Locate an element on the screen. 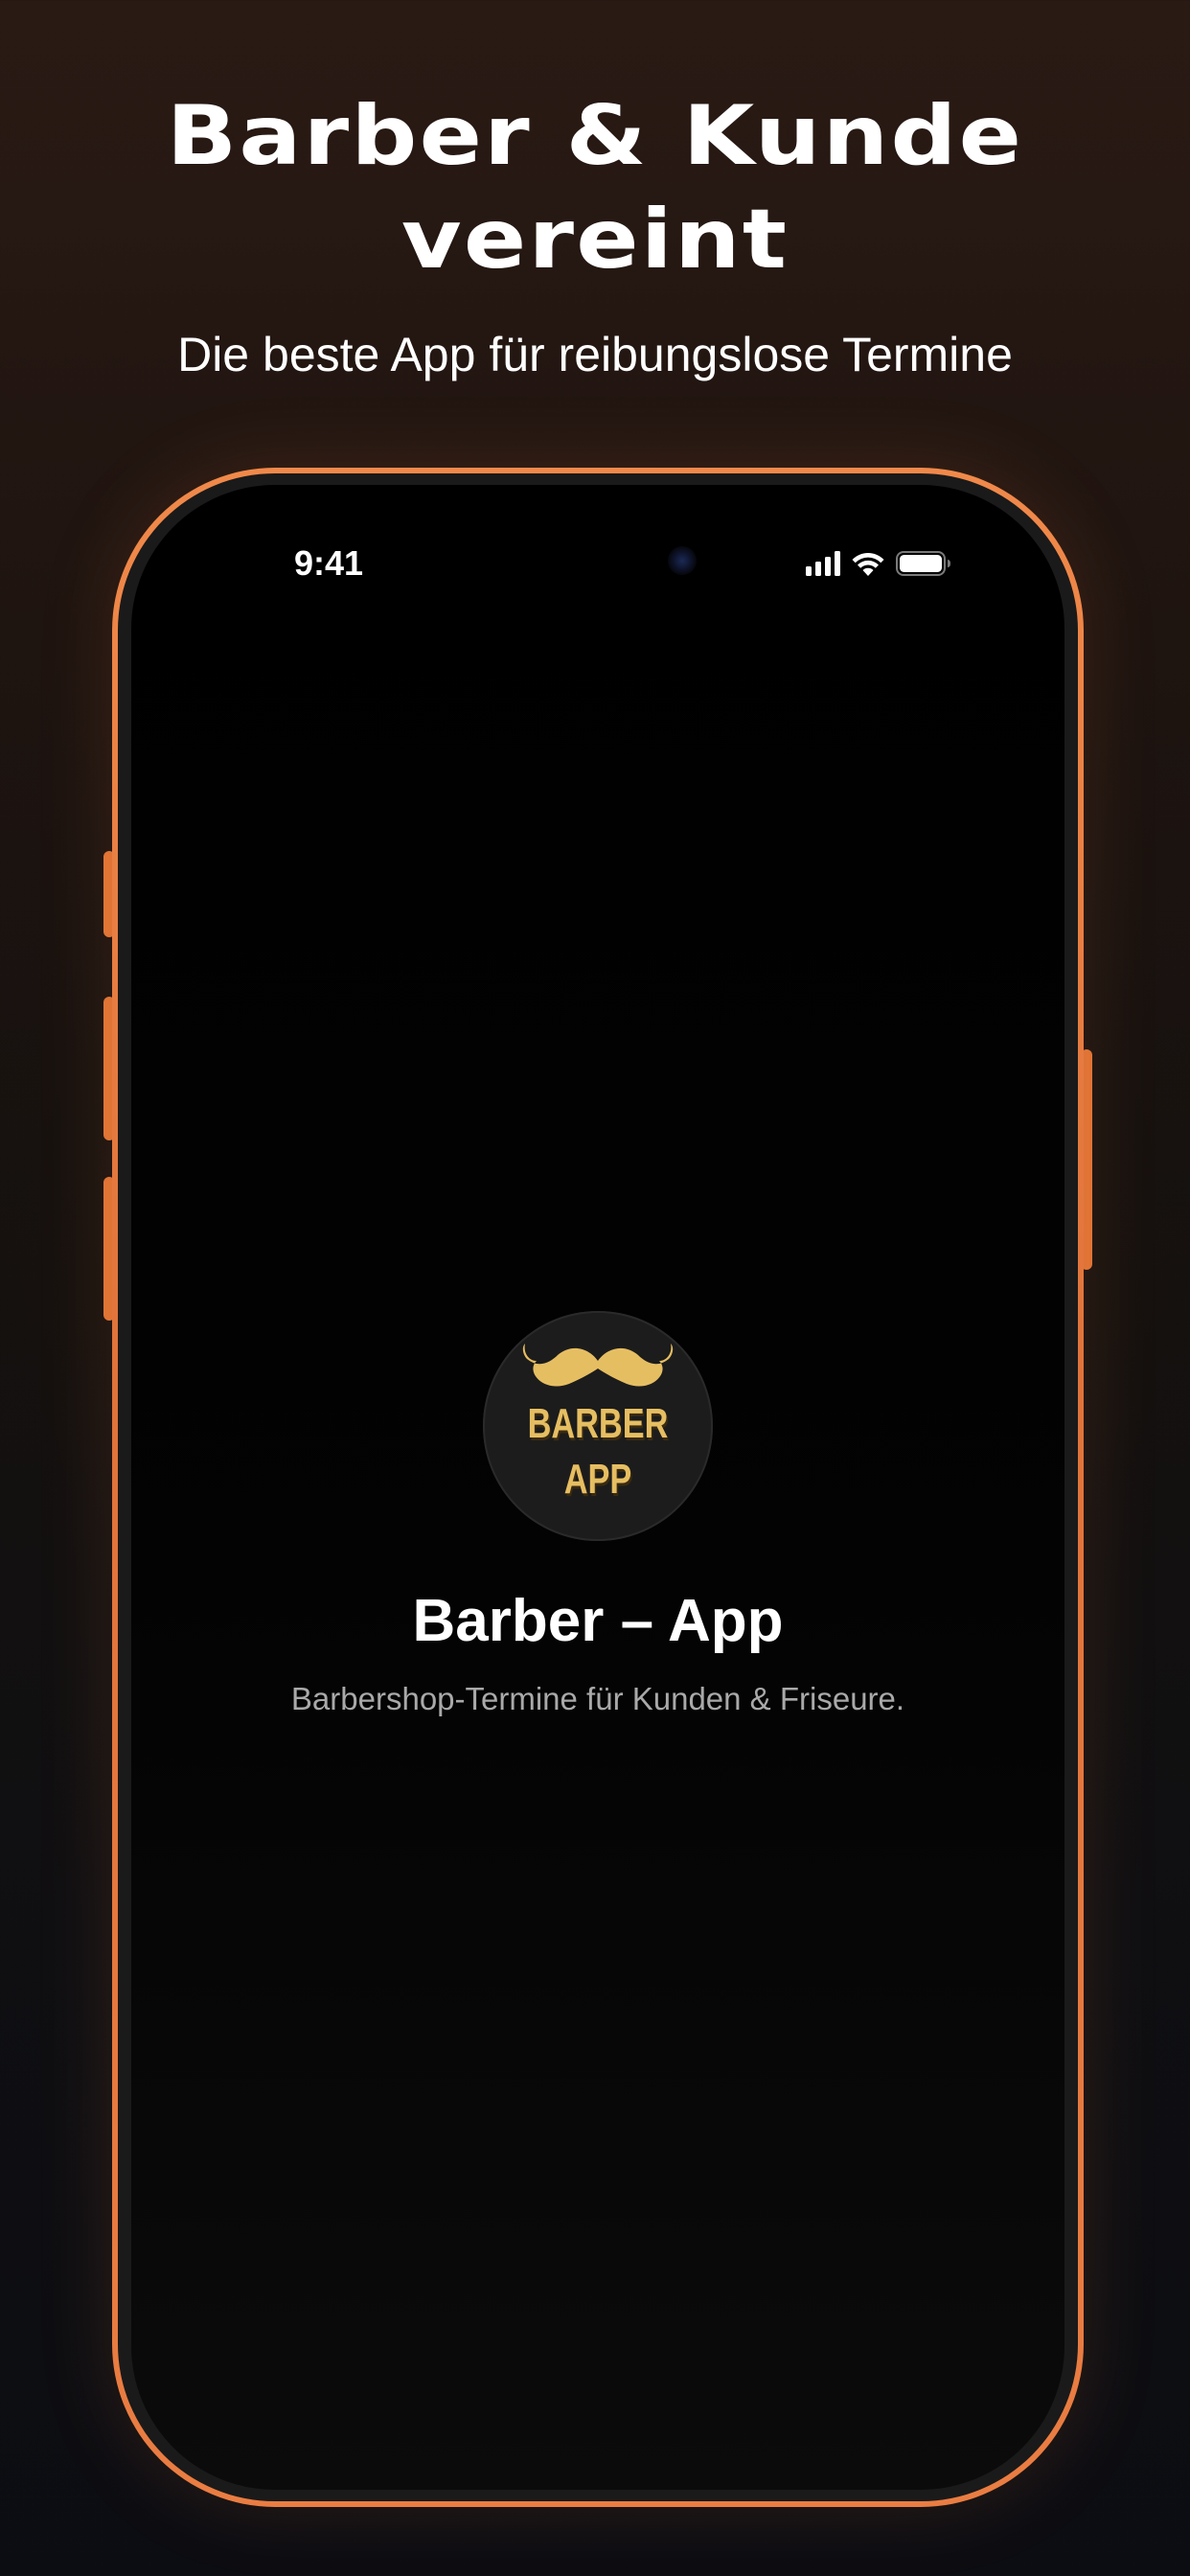 The width and height of the screenshot is (1190, 2576). front-camera is located at coordinates (683, 560).